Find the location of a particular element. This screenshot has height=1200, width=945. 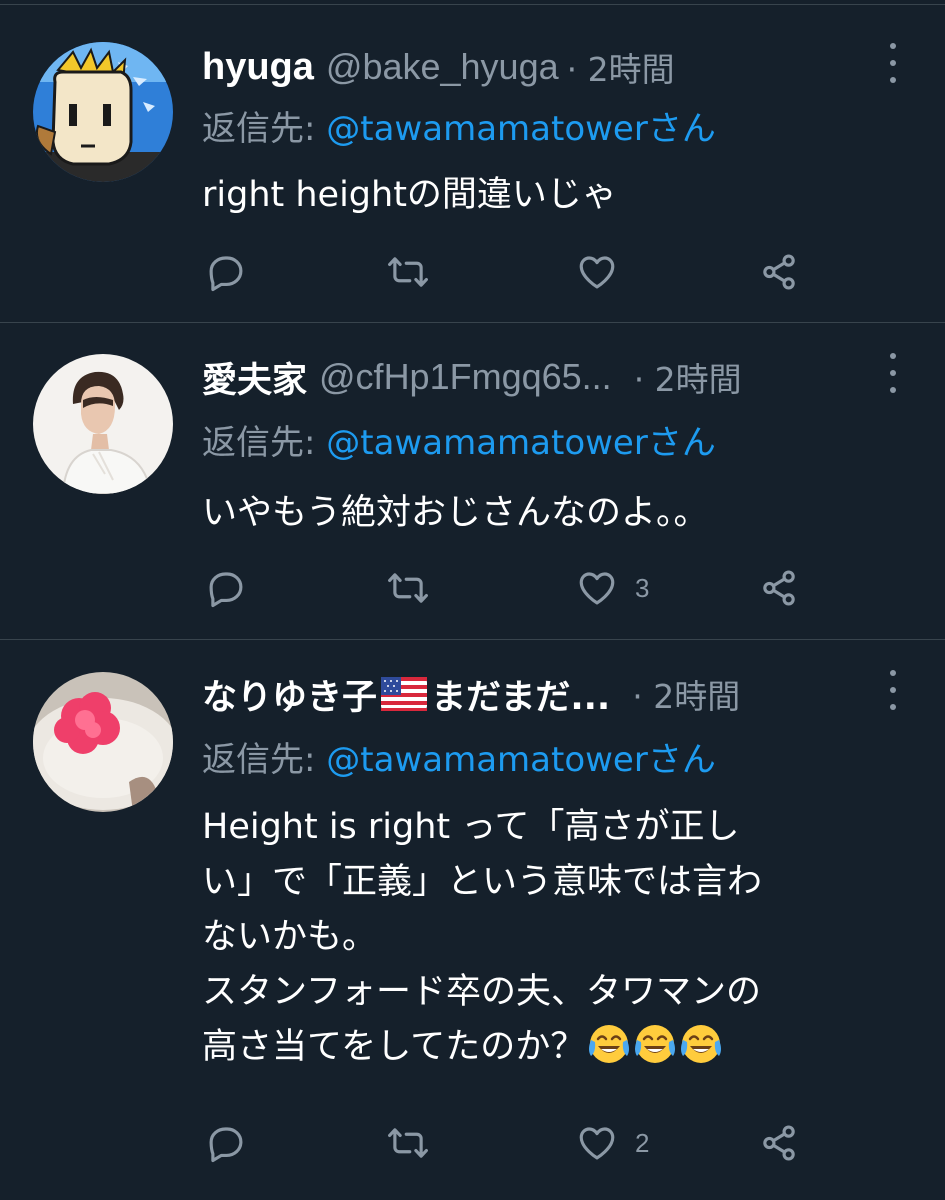

us-flag-icon is located at coordinates (404, 694).